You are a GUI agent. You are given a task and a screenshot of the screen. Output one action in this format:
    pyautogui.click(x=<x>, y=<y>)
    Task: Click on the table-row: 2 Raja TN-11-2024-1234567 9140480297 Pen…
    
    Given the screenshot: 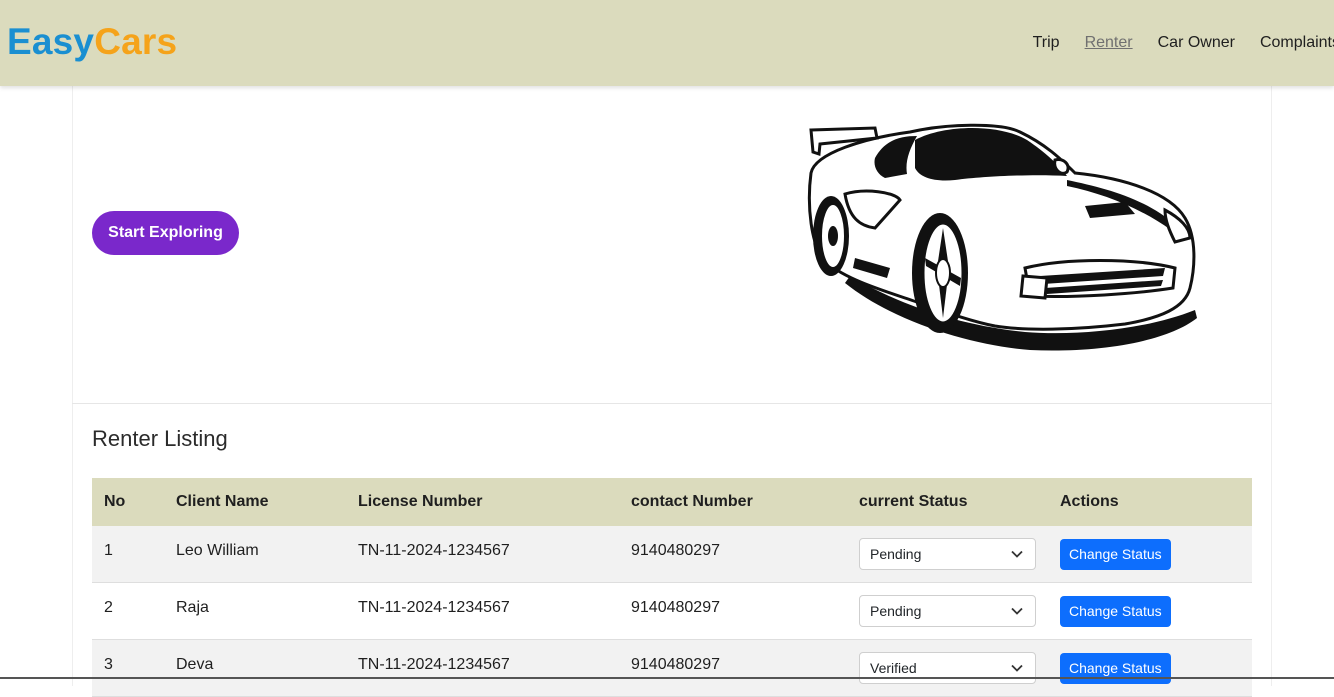 What is the action you would take?
    pyautogui.click(x=672, y=611)
    